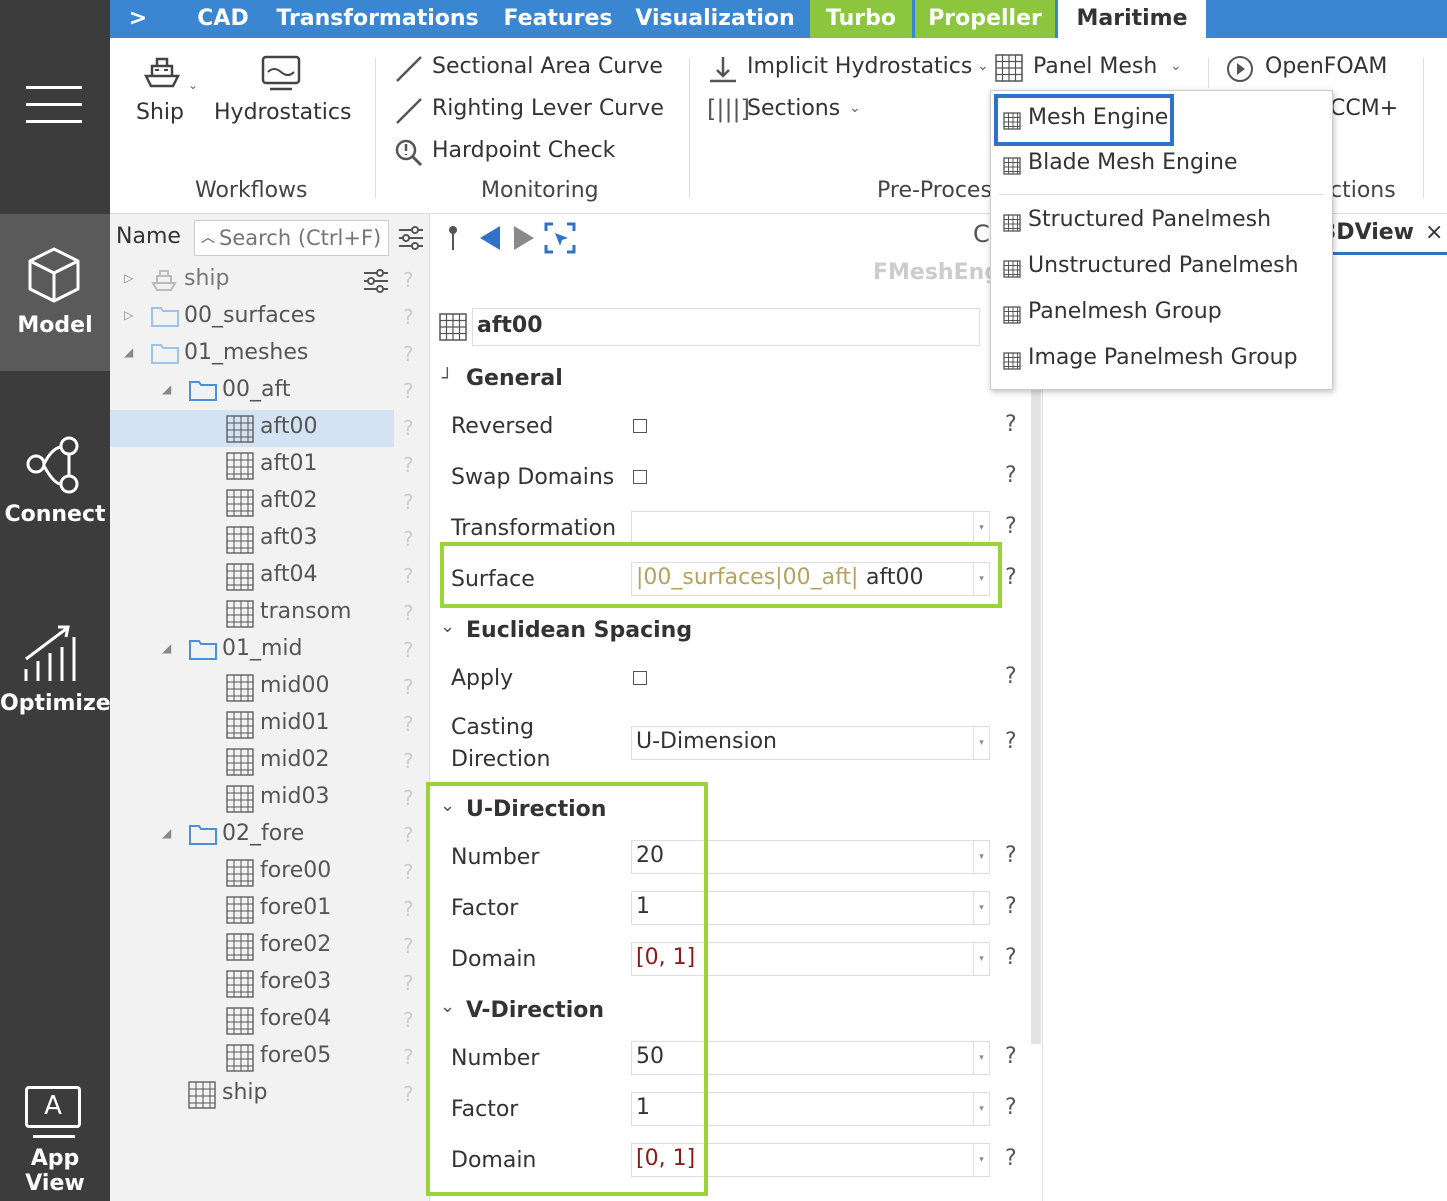  Describe the element at coordinates (270, 835) in the screenshot. I see `tree-row: ◢ 02_fore?` at that location.